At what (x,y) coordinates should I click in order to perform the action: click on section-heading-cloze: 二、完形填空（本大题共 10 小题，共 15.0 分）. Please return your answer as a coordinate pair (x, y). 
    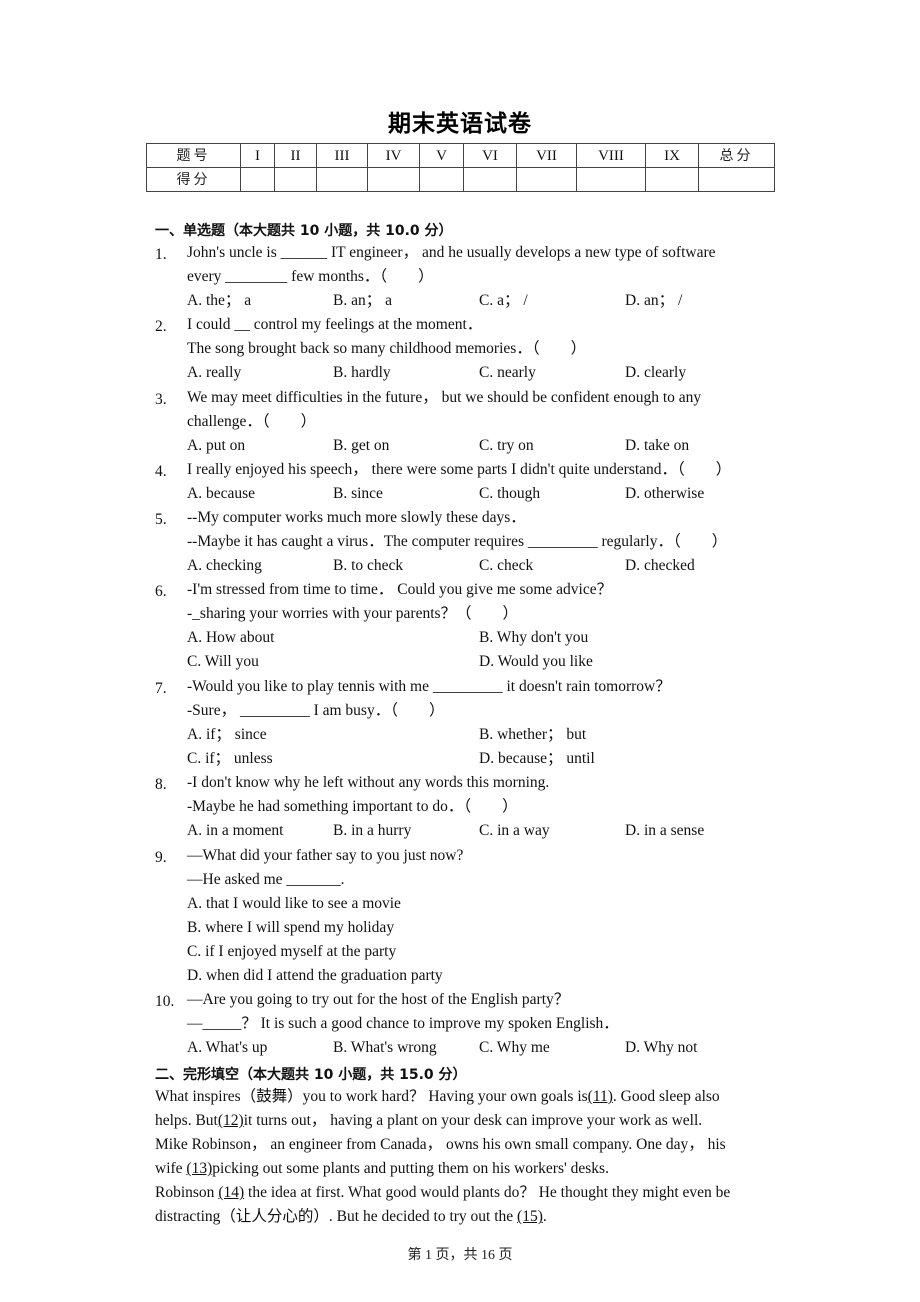
    Looking at the image, I should click on (311, 1075).